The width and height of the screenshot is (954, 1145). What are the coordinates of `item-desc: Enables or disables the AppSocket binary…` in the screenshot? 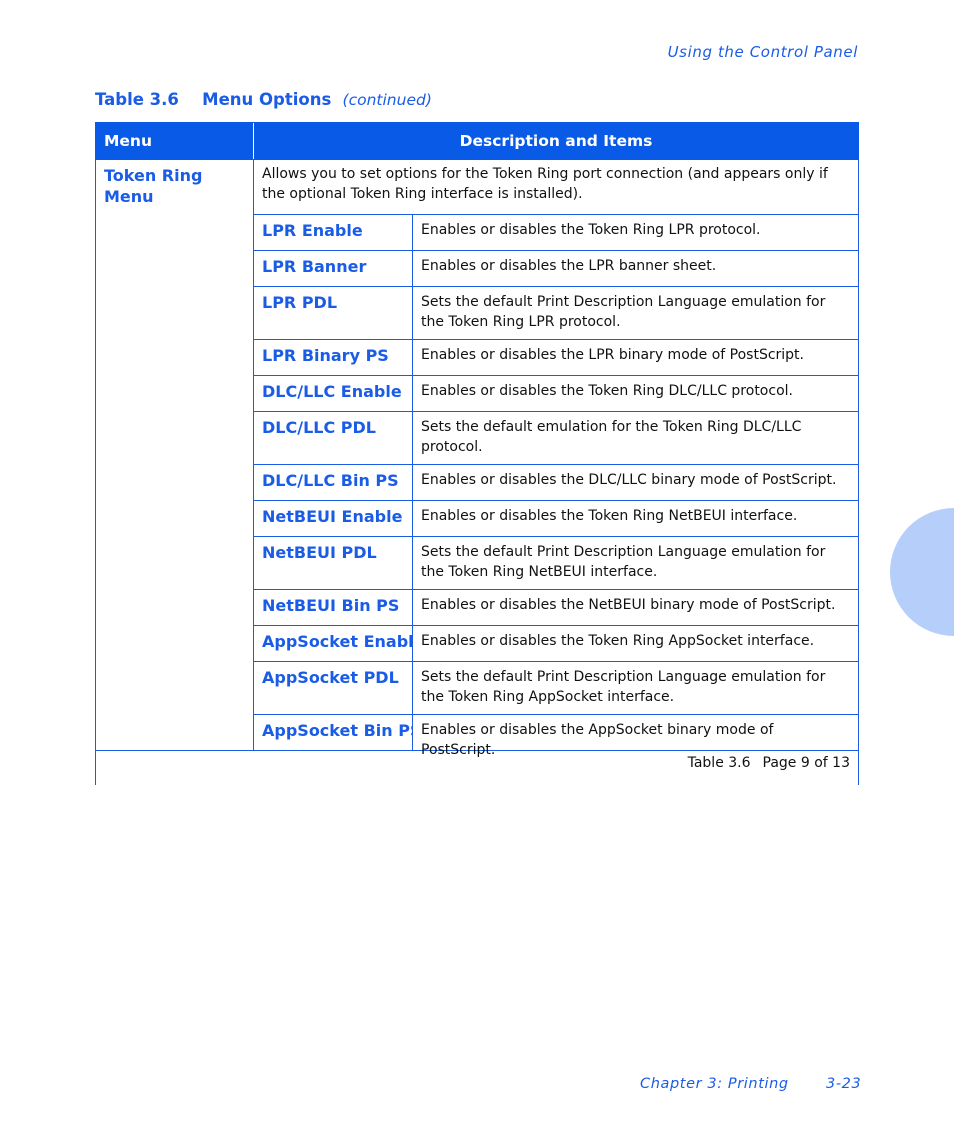 It's located at (597, 740).